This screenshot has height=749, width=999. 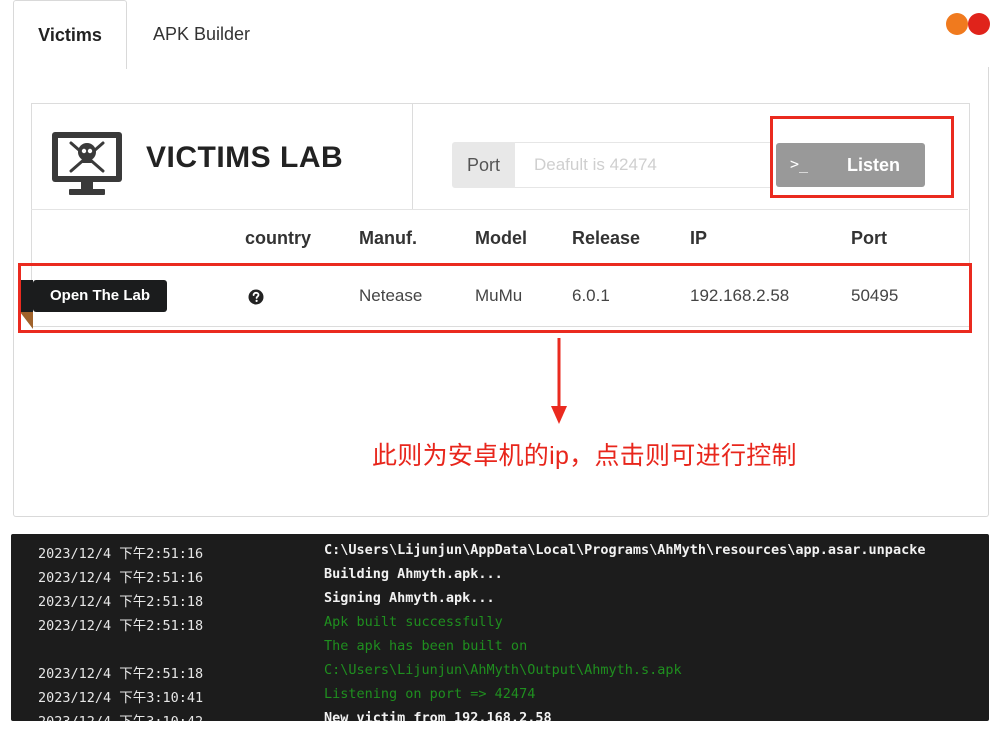 What do you see at coordinates (430, 694) in the screenshot?
I see `log-message: Listening on port => 42474` at bounding box center [430, 694].